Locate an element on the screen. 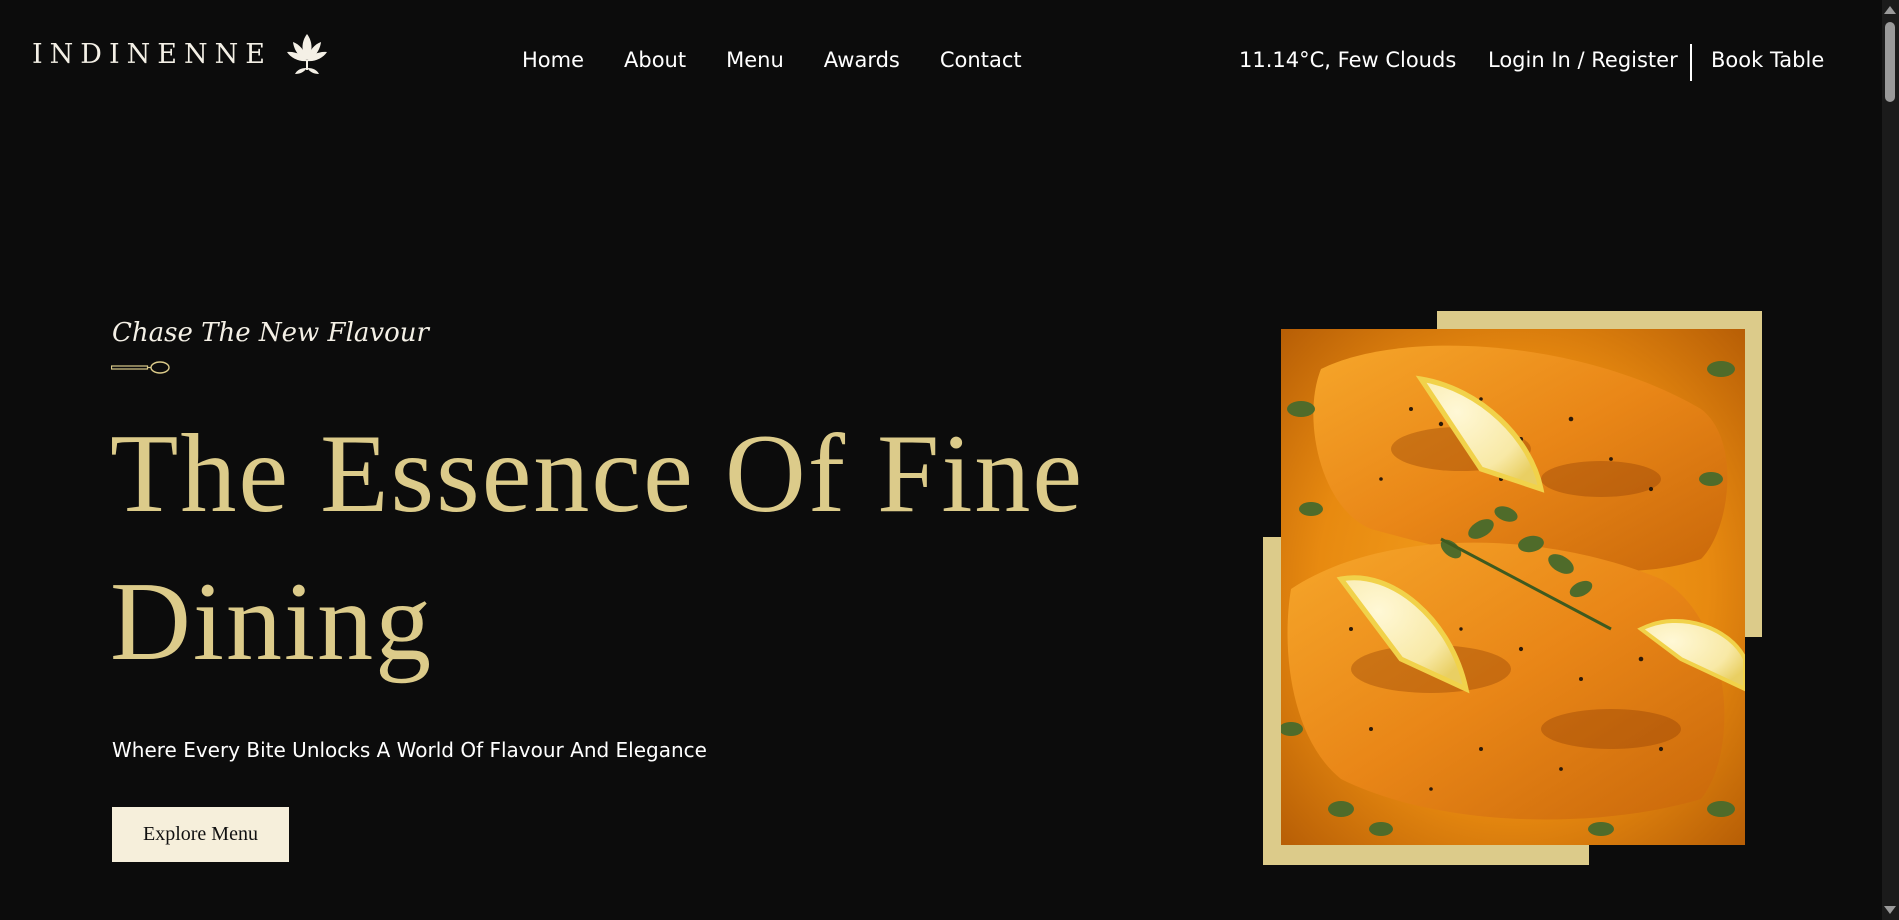 The height and width of the screenshot is (920, 1899). nav-awards: Awards is located at coordinates (862, 60).